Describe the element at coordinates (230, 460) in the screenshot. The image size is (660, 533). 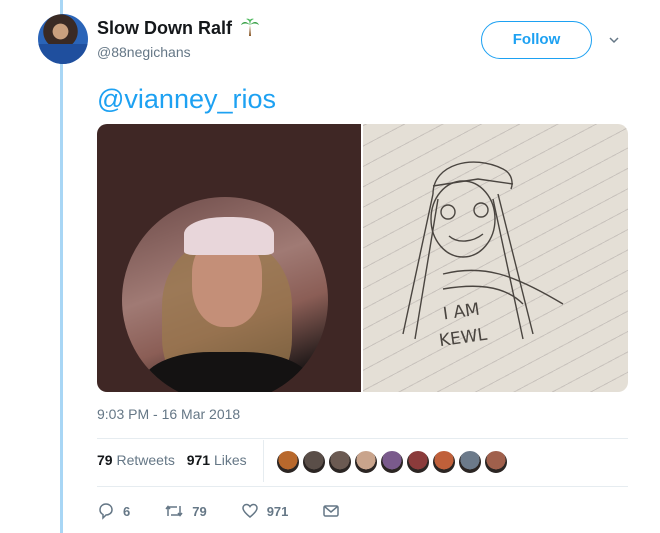
I see `likes-label: Likes` at that location.